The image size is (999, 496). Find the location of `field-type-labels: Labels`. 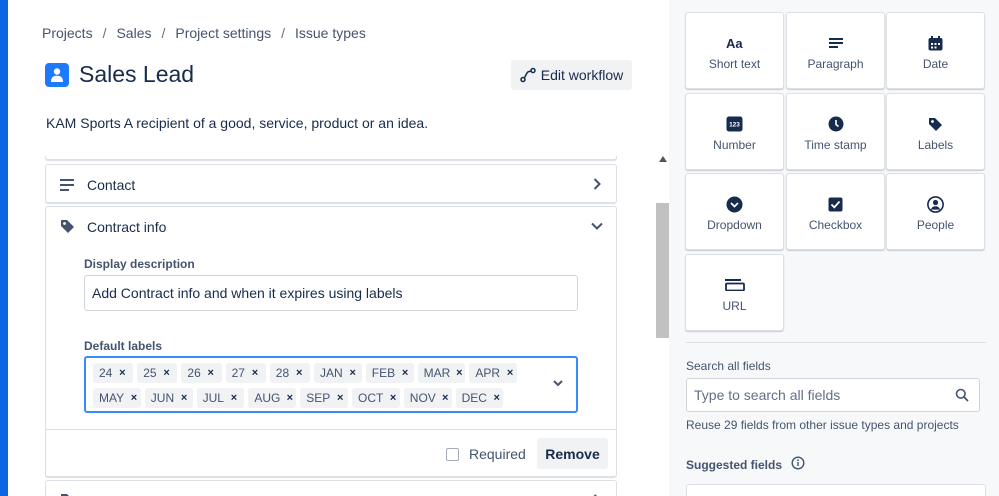

field-type-labels: Labels is located at coordinates (935, 131).